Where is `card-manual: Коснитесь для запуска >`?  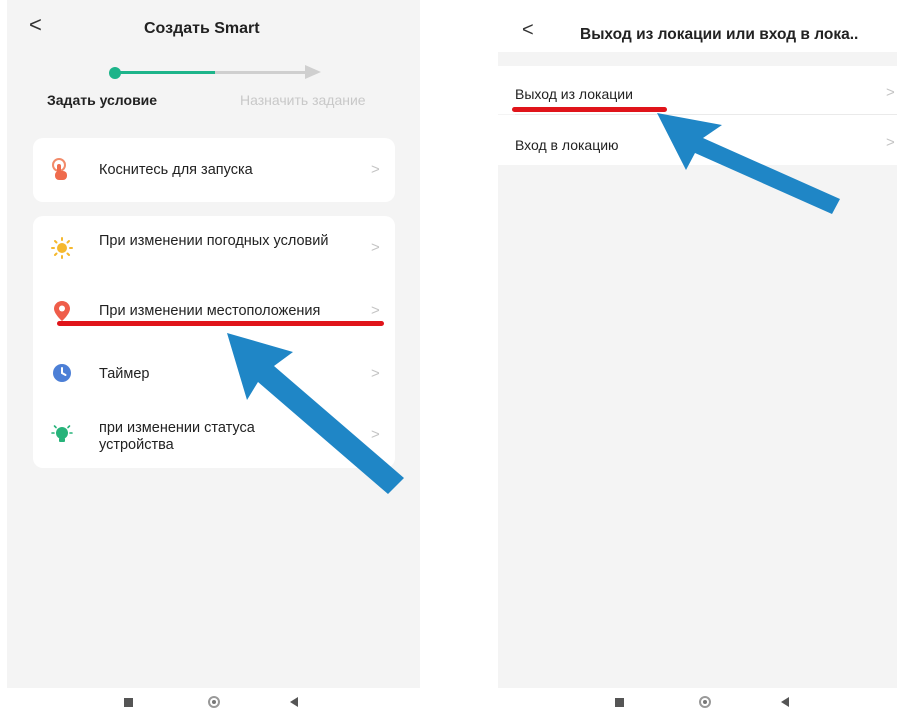 card-manual: Коснитесь для запуска > is located at coordinates (214, 170).